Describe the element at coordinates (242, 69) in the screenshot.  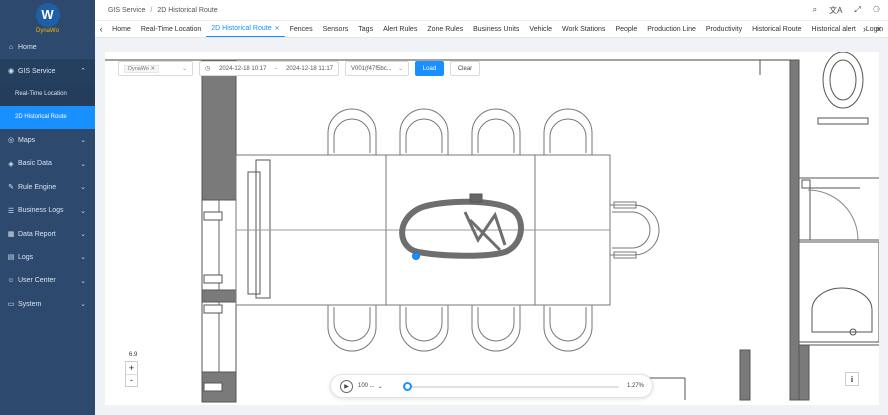
I see `range-start: 2024-12-18 10:17` at that location.